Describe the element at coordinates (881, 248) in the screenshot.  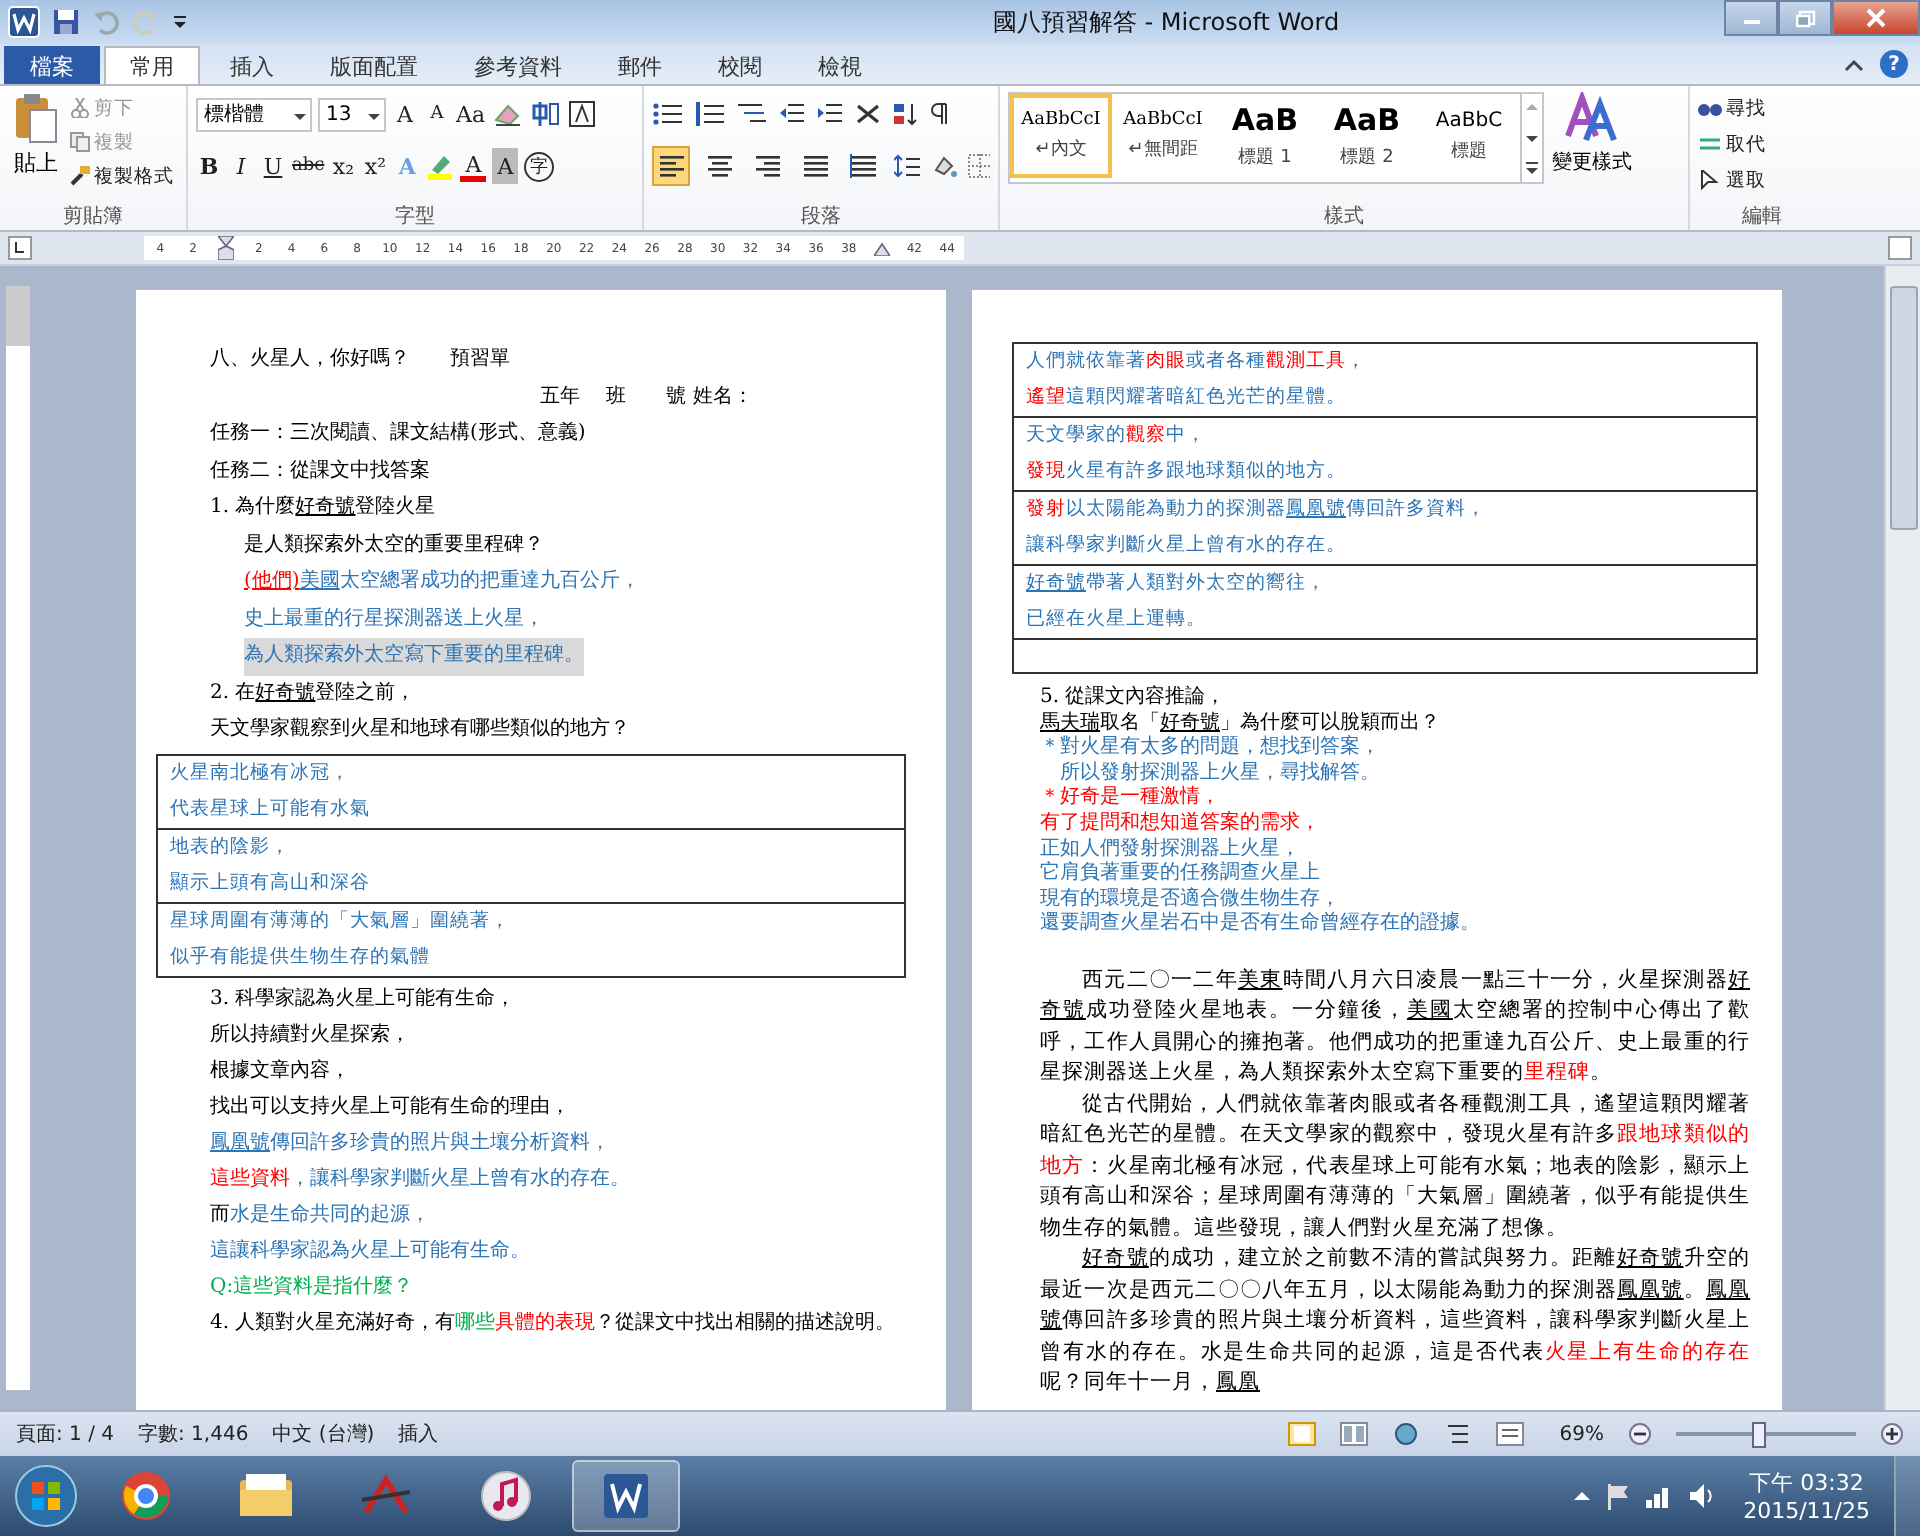
I see `right-indent-marker-icon` at that location.